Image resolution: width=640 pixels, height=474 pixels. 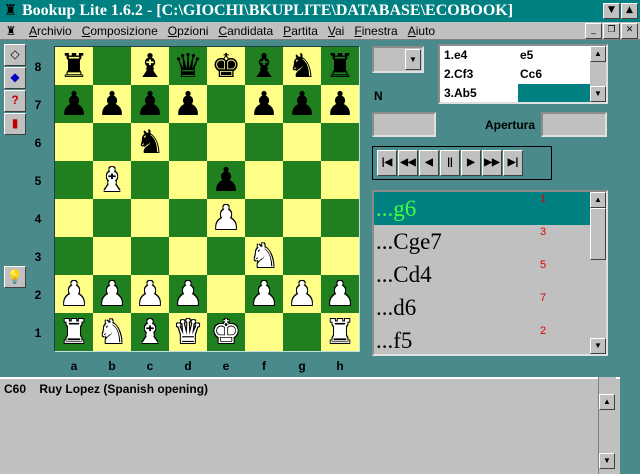 What do you see at coordinates (112, 180) in the screenshot?
I see `board-square-b5: ♝` at bounding box center [112, 180].